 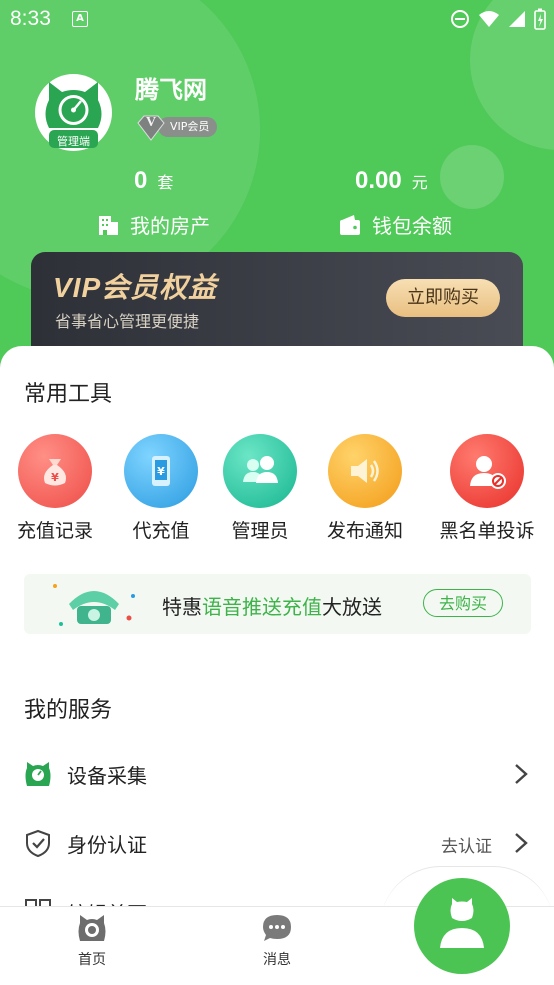 What do you see at coordinates (487, 471) in the screenshot?
I see `user-block-icon` at bounding box center [487, 471].